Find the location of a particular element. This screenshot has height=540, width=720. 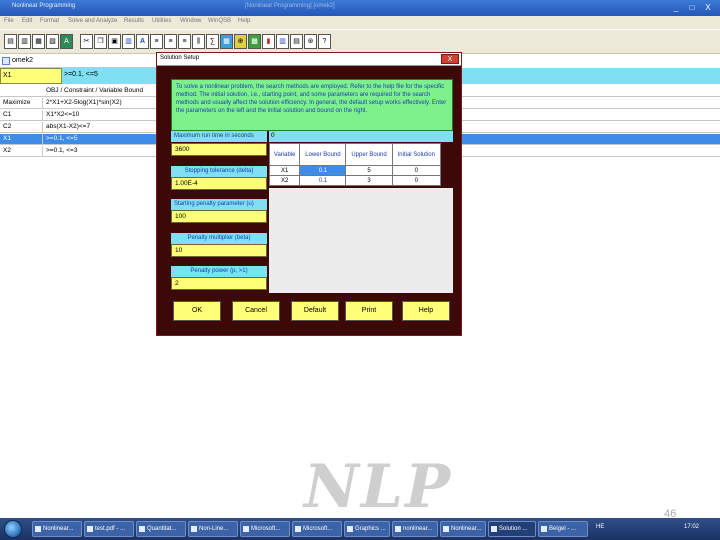

clock: 17:02 is located at coordinates (691, 527).